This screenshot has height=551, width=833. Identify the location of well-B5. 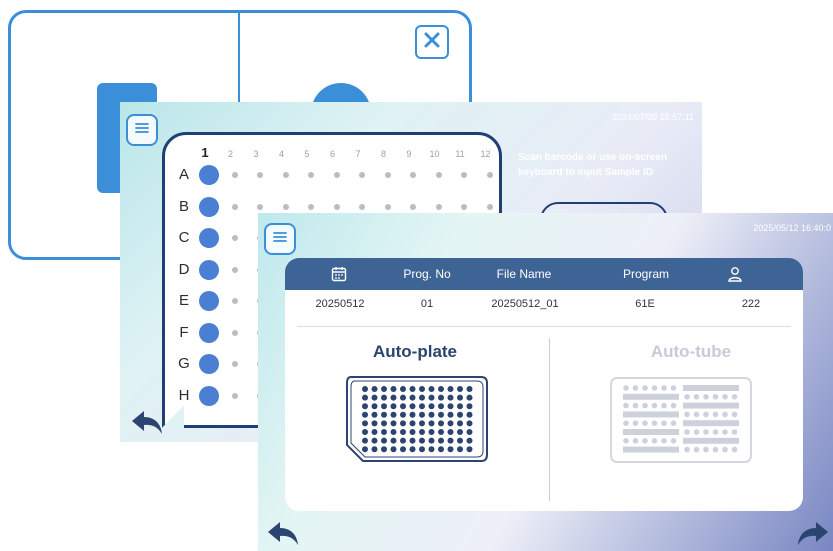
(311, 206).